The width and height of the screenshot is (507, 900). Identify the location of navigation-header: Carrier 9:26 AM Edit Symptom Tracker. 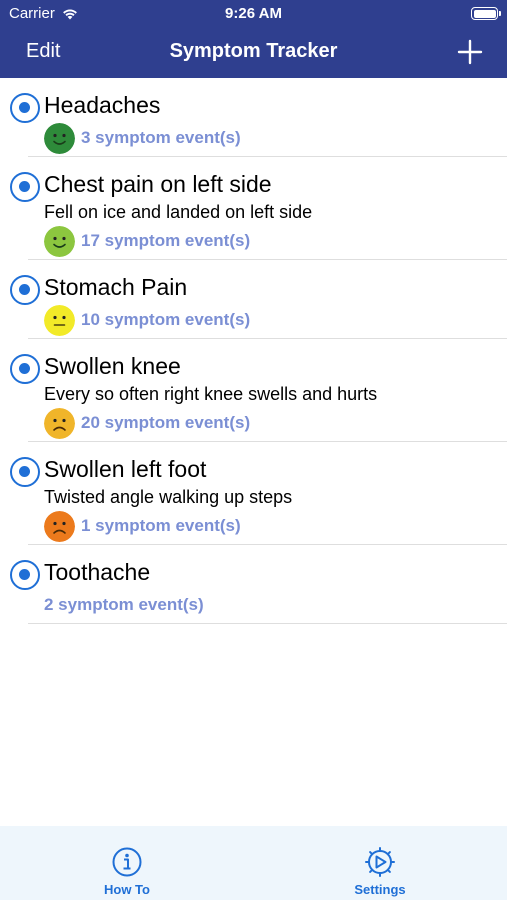
(253, 39).